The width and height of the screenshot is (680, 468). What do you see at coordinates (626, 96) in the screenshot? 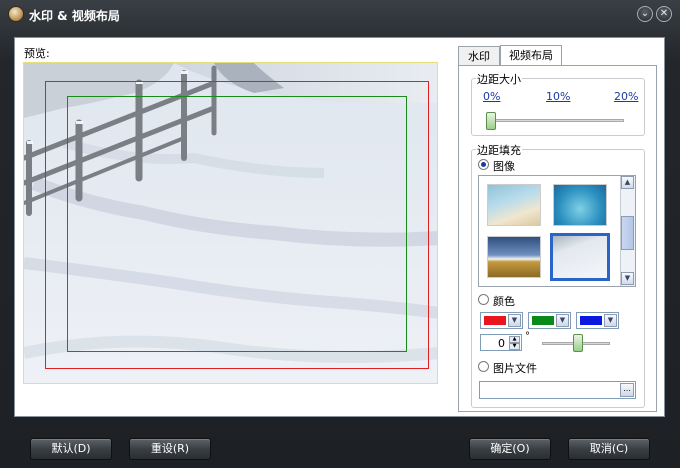
I see `tick-20: 20%` at bounding box center [626, 96].